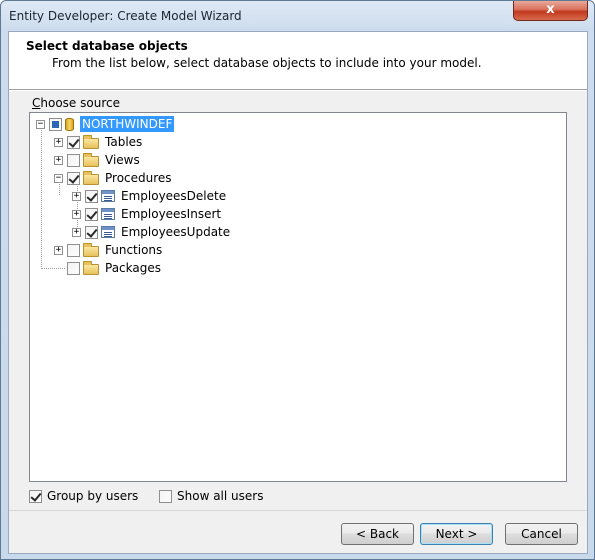  Describe the element at coordinates (91, 177) in the screenshot. I see `procedures-folder-icon` at that location.